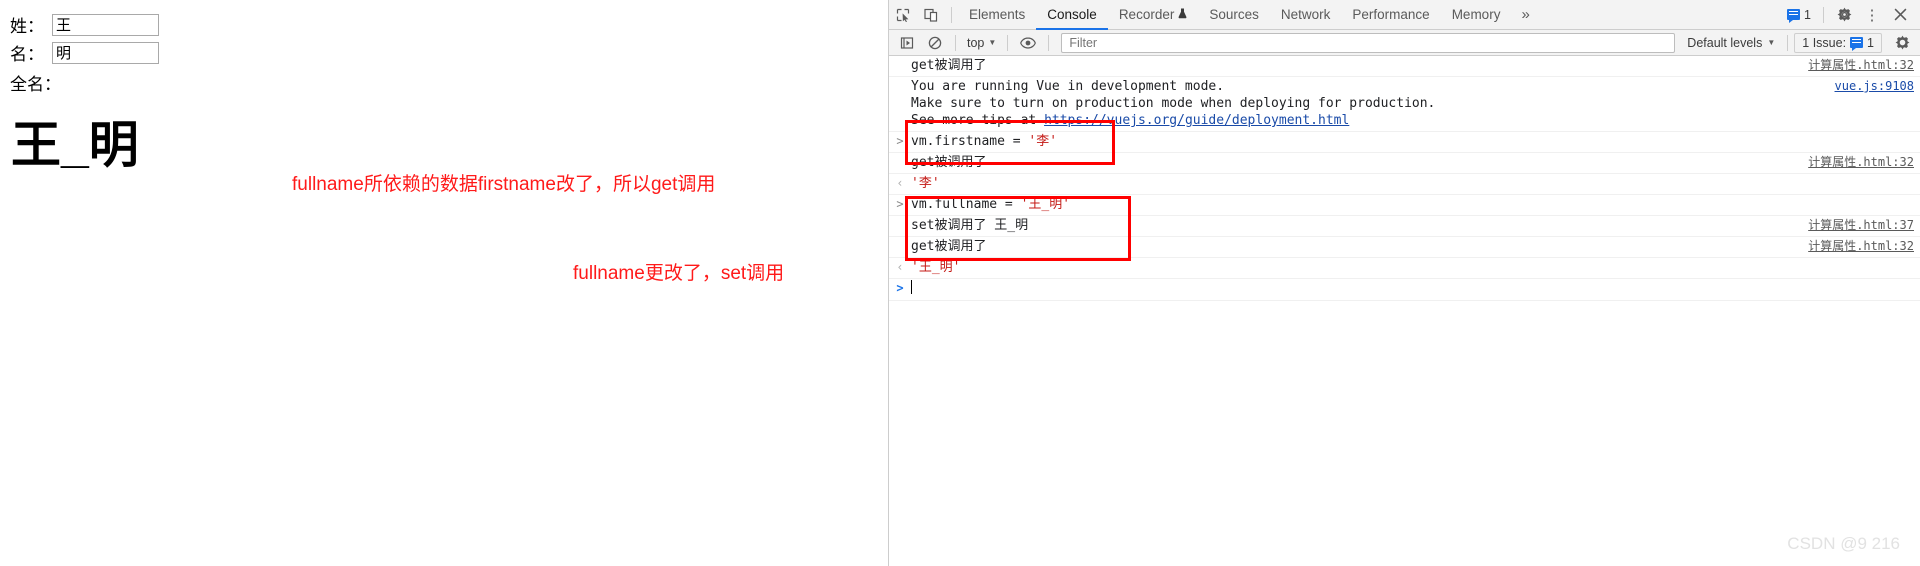  Describe the element at coordinates (903, 15) in the screenshot. I see `inspect-element-icon` at that location.